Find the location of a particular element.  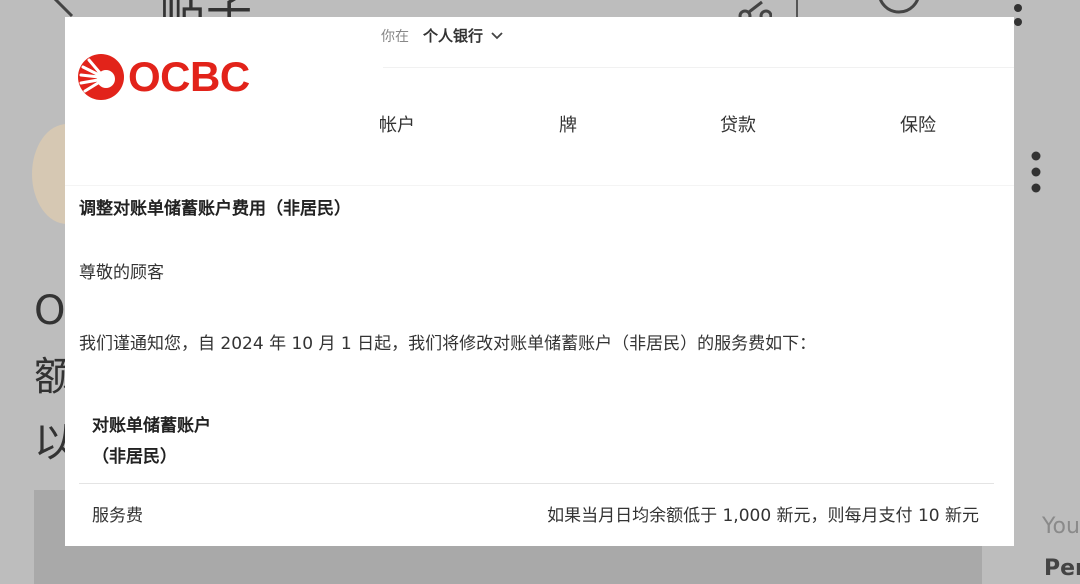

search-icon is located at coordinates (899, 8).